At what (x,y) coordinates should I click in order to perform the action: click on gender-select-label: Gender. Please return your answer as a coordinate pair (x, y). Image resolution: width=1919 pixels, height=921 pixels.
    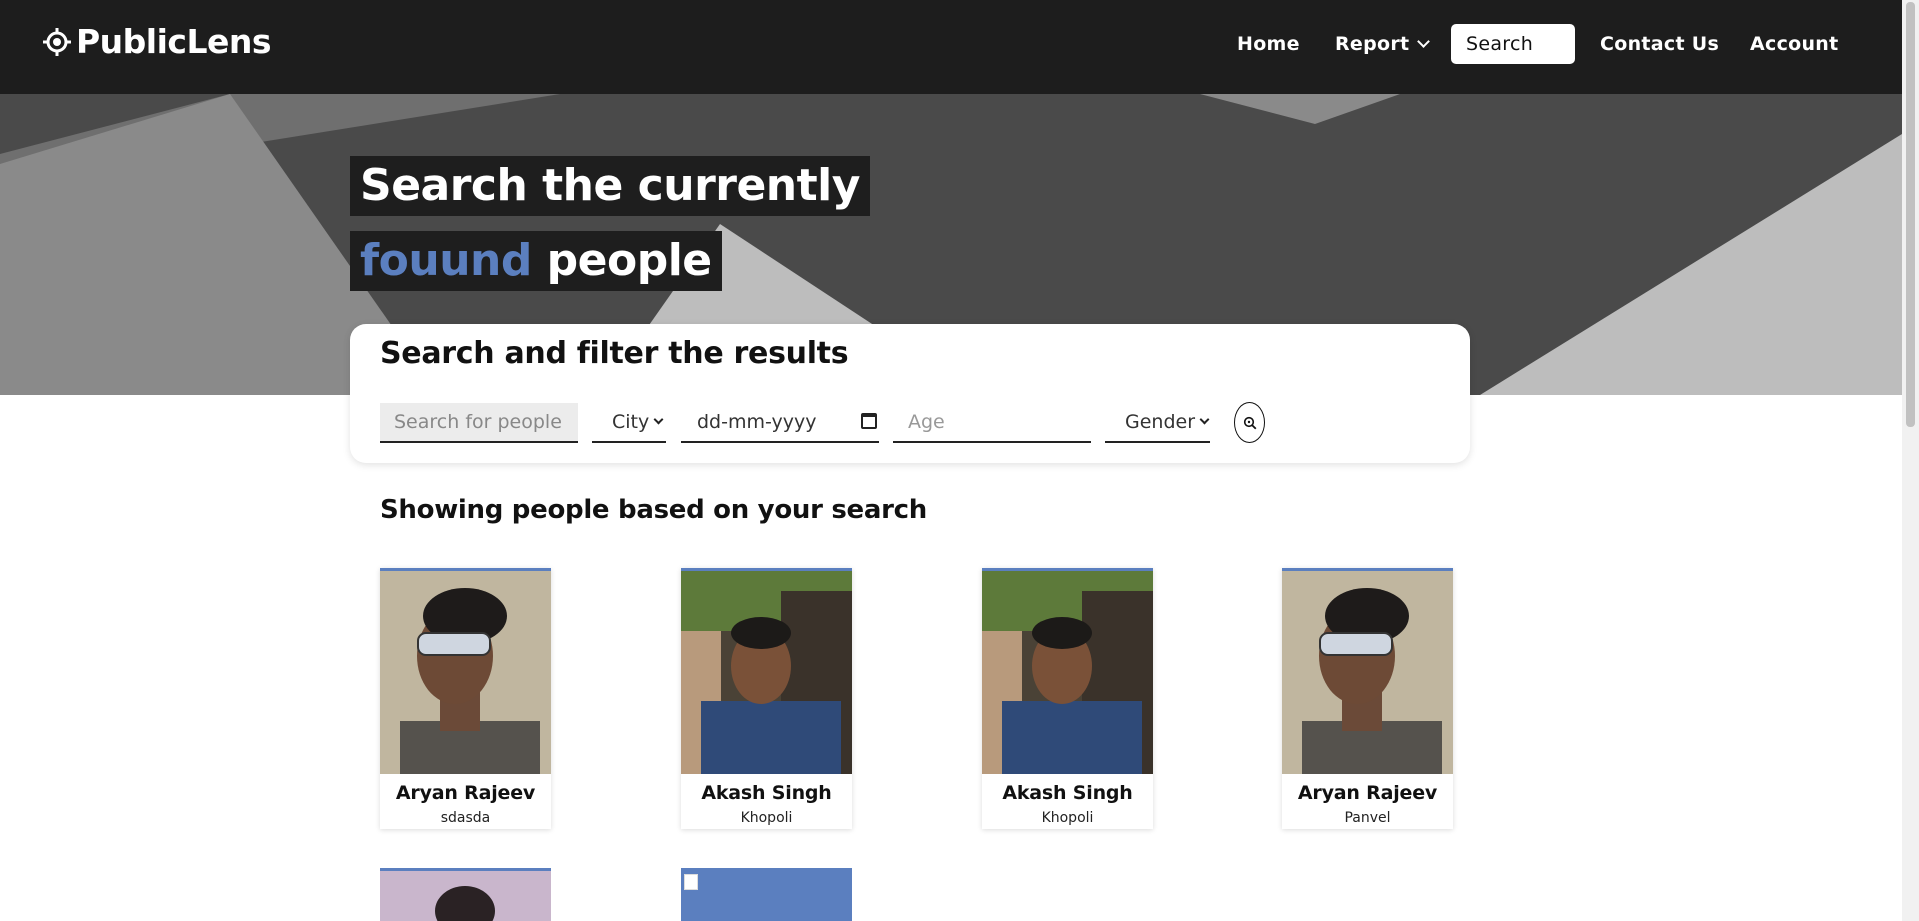
    Looking at the image, I should click on (1160, 422).